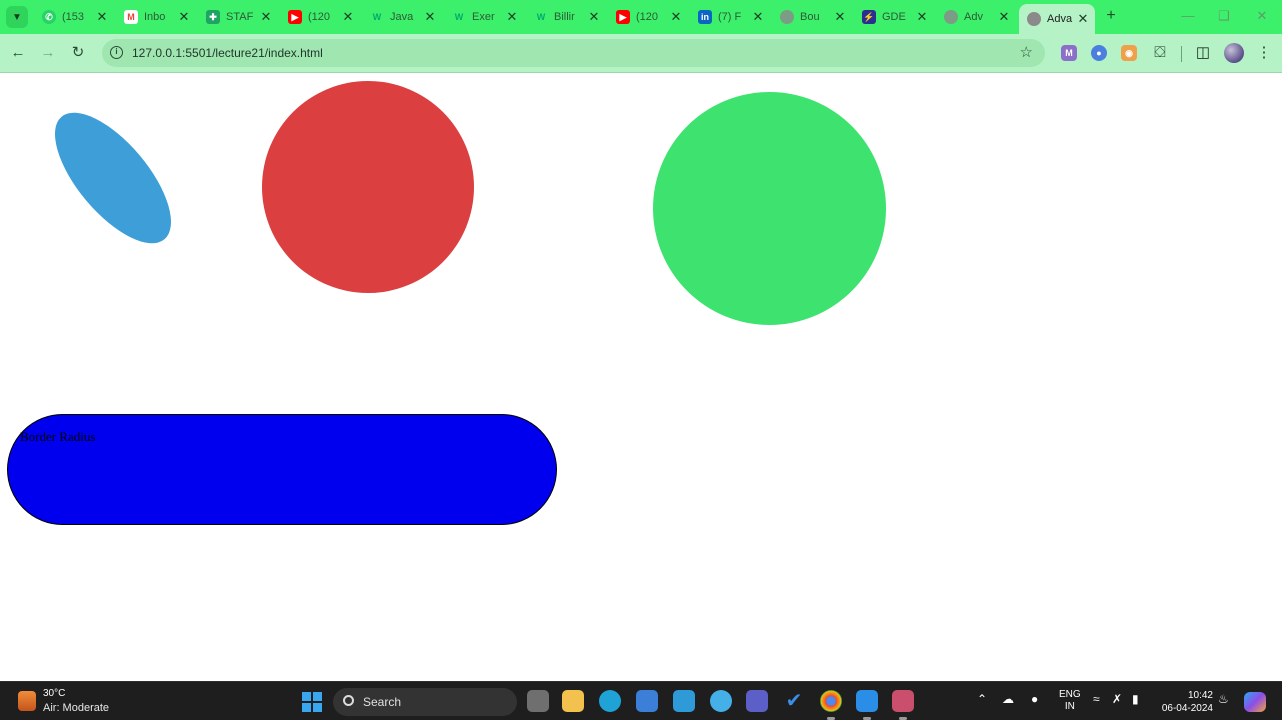  I want to click on bookmark-star-icon: ☆, so click(1026, 52).